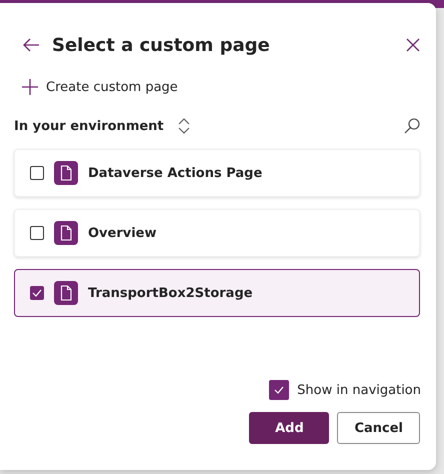  I want to click on create-custom-page-button: Create custom page, so click(96, 87).